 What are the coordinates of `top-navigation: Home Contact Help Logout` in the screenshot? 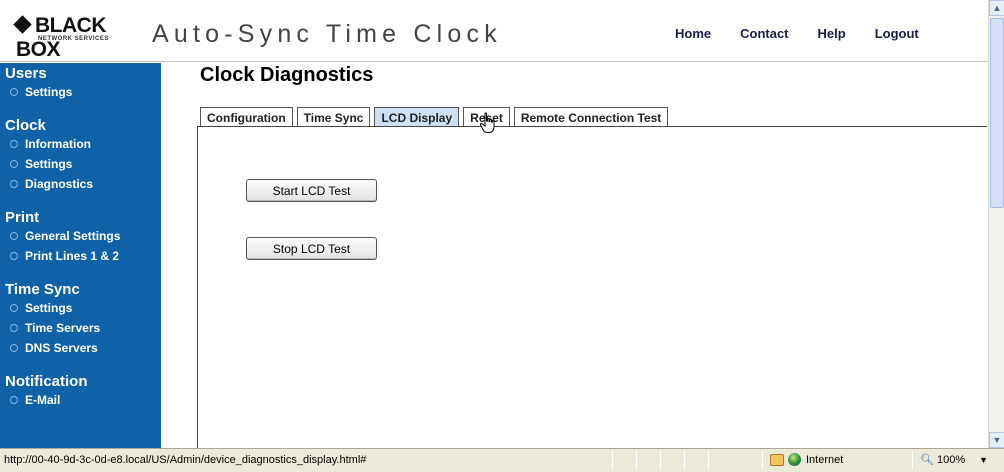 It's located at (811, 33).